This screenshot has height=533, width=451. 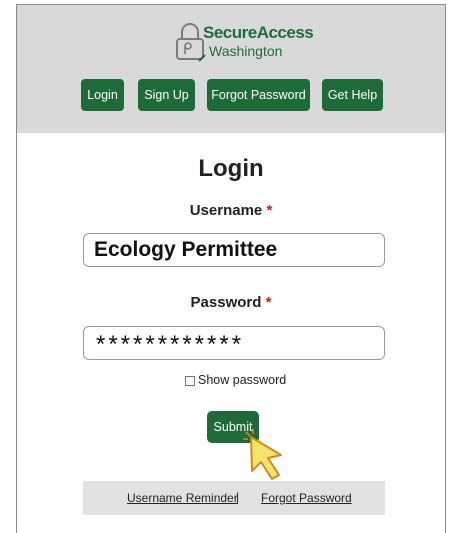 What do you see at coordinates (352, 95) in the screenshot?
I see `nav-get-help-button: Get Help` at bounding box center [352, 95].